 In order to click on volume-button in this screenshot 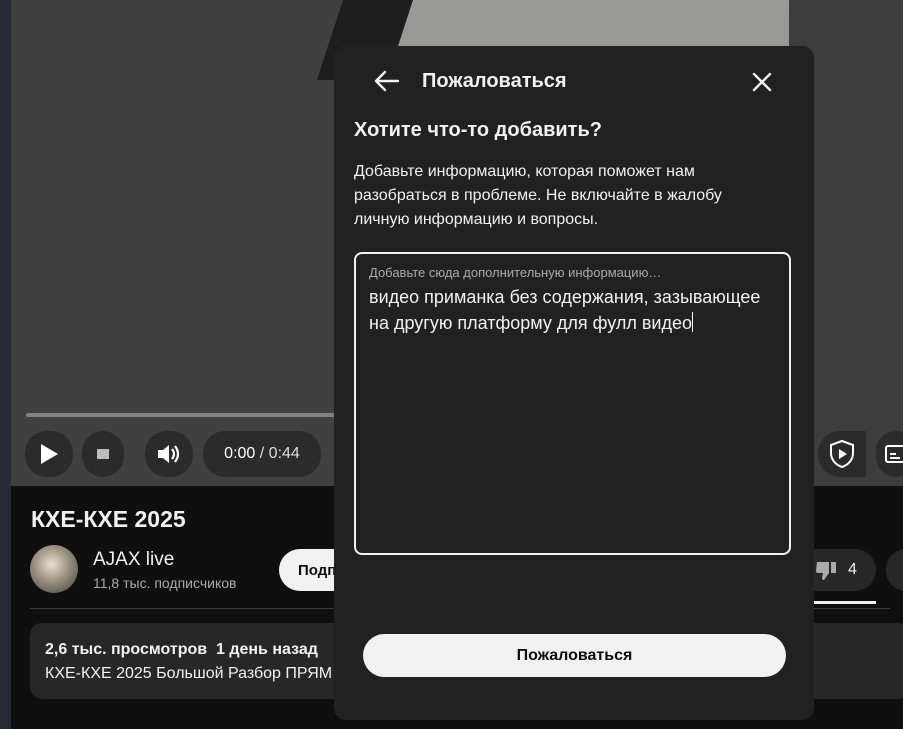, I will do `click(169, 454)`.